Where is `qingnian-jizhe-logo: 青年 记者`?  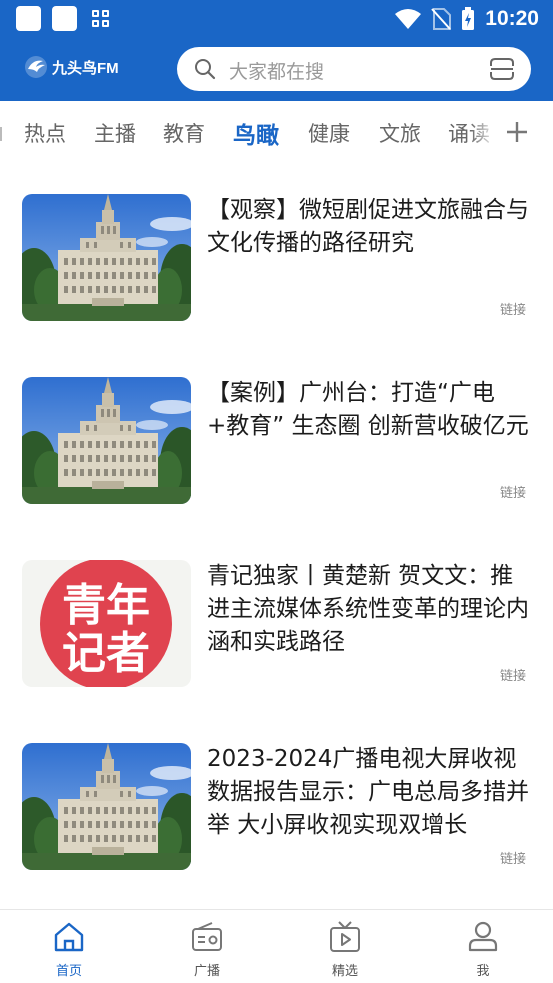 qingnian-jizhe-logo: 青年 记者 is located at coordinates (106, 623).